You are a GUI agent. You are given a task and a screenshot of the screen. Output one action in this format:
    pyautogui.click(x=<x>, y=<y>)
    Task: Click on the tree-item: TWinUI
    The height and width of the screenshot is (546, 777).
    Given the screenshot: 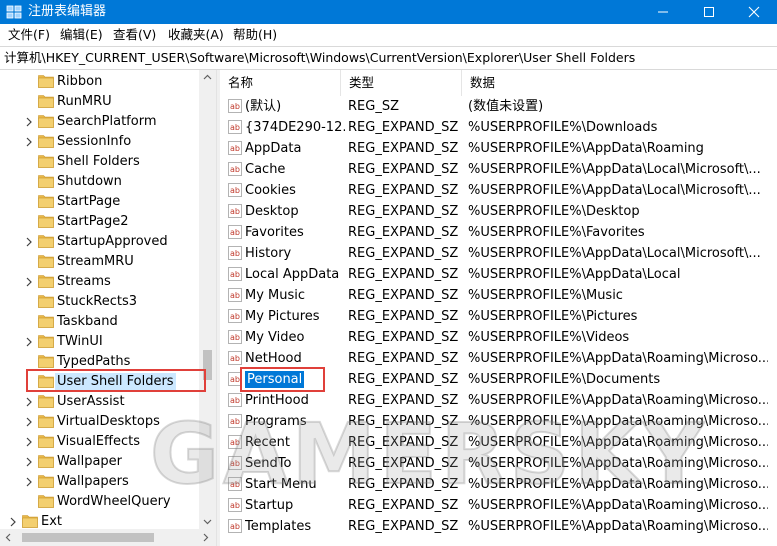 What is the action you would take?
    pyautogui.click(x=108, y=342)
    